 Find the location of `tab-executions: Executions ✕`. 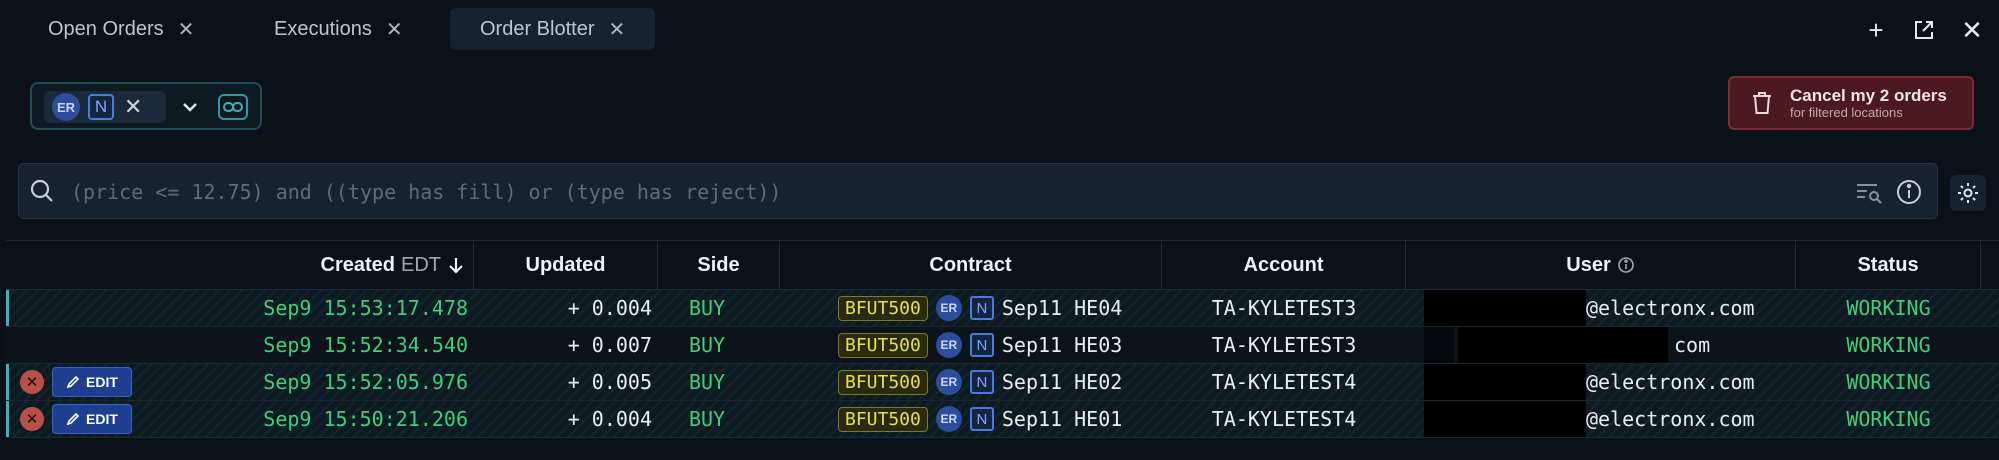

tab-executions: Executions ✕ is located at coordinates (338, 29).